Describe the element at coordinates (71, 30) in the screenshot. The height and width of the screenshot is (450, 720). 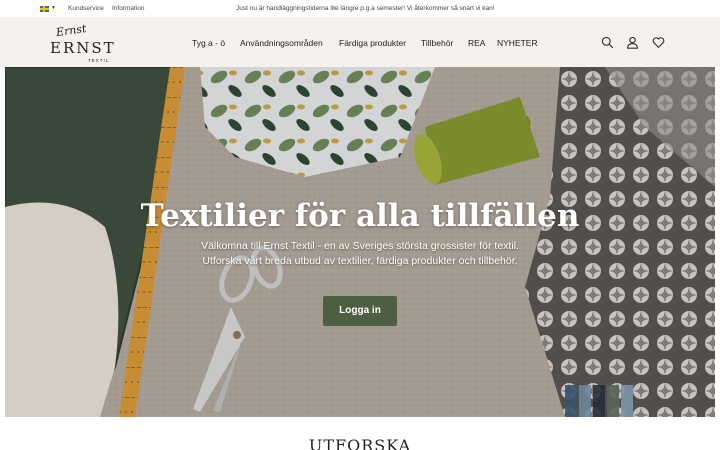
I see `logo-script: Ernst` at that location.